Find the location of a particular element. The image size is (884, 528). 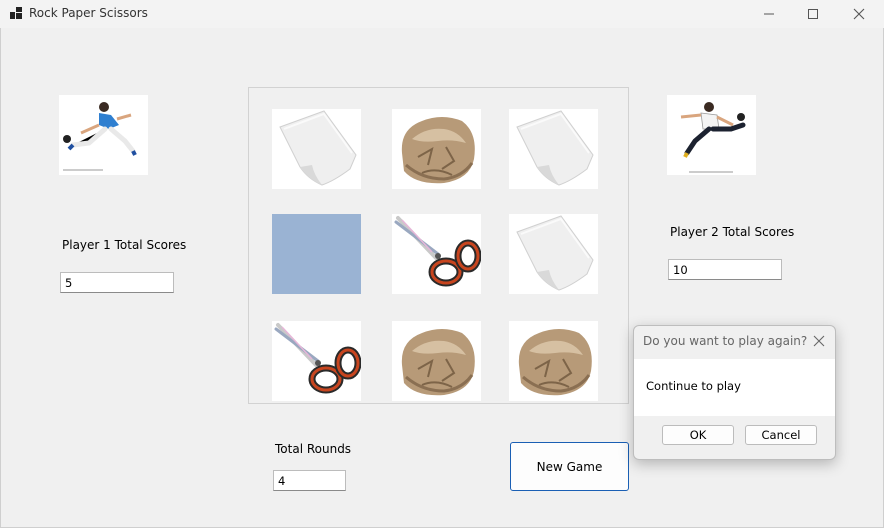

minimize-icon is located at coordinates (769, 14).